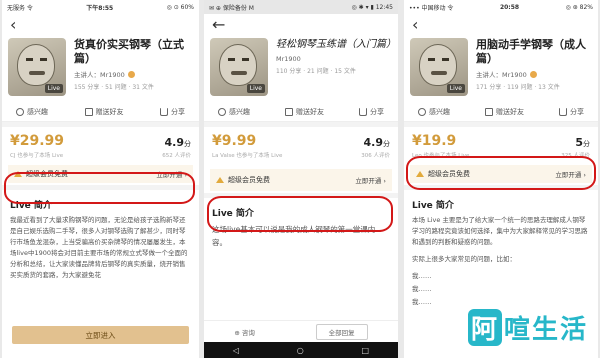 Image resolution: width=600 pixels, height=358 pixels. Describe the element at coordinates (439, 67) in the screenshot. I see `course-cover-image: Live` at that location.